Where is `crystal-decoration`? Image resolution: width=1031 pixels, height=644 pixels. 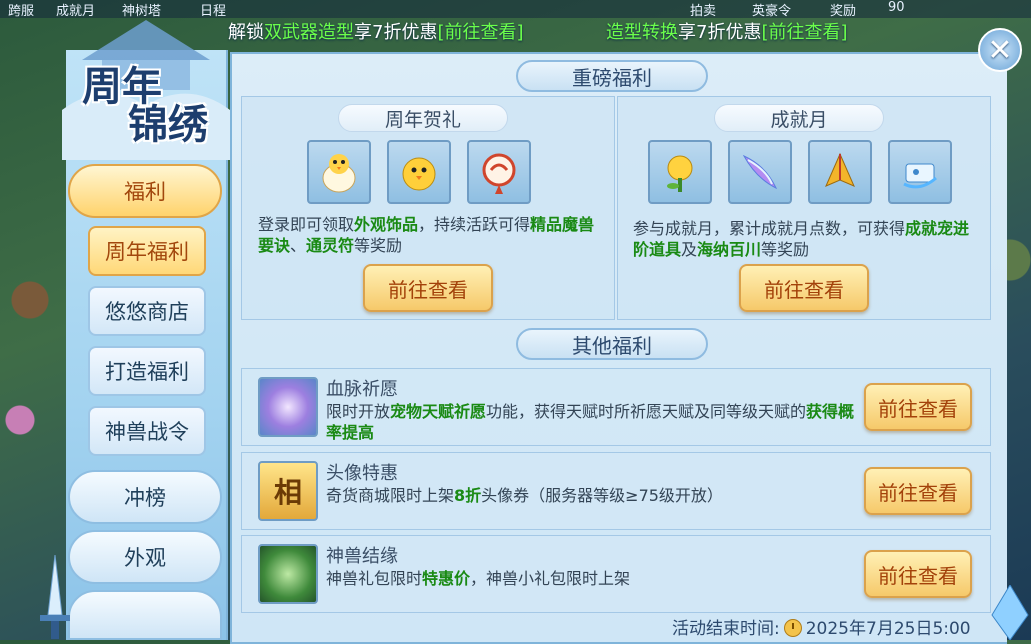 crystal-decoration is located at coordinates (1010, 612).